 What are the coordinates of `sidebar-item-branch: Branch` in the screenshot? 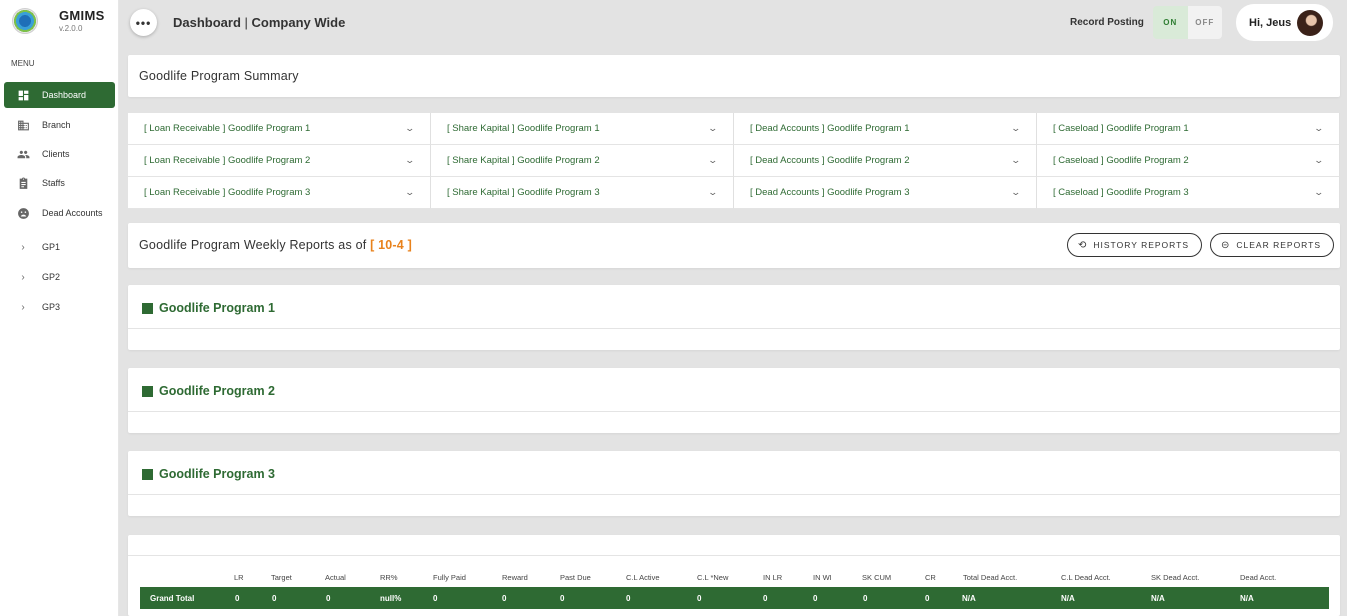 It's located at (59, 125).